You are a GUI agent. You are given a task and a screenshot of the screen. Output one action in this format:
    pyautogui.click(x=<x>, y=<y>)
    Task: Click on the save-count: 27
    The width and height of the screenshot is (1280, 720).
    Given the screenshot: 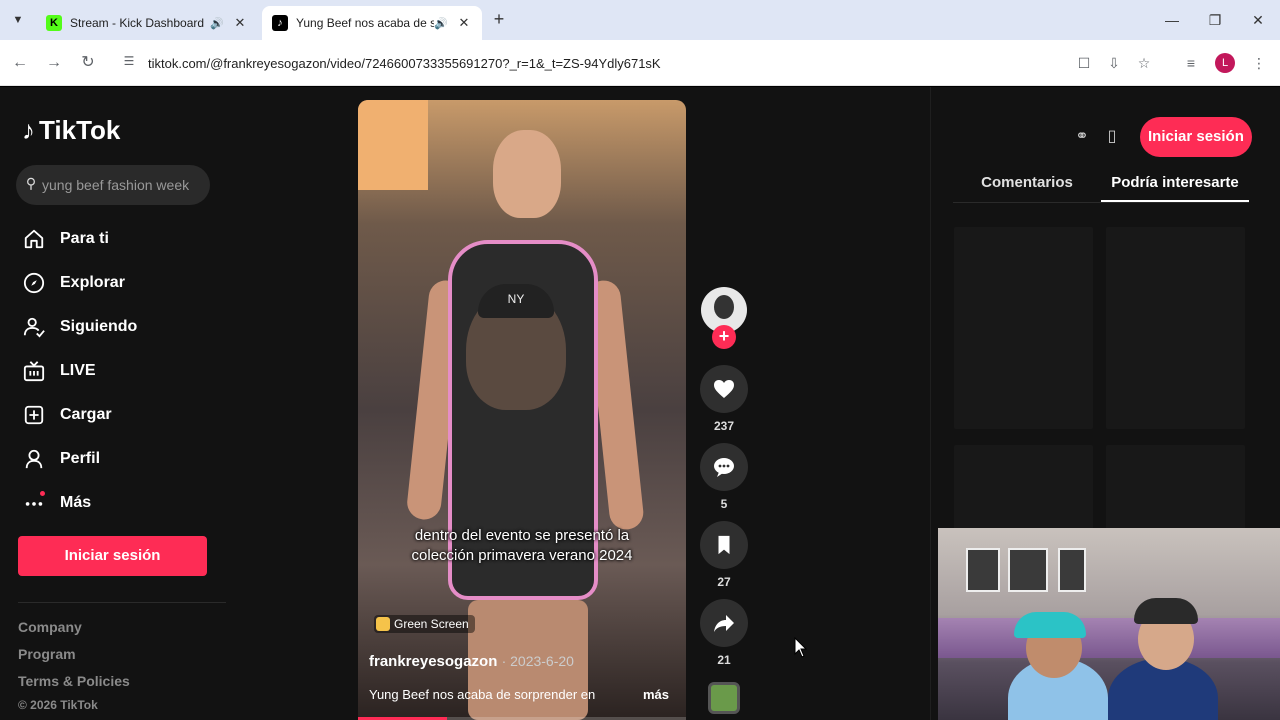 What is the action you would take?
    pyautogui.click(x=724, y=582)
    